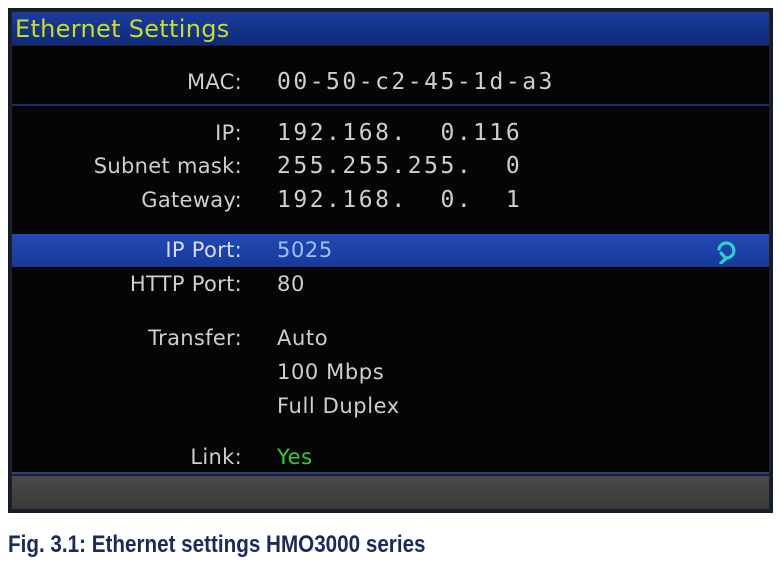 This screenshot has width=781, height=575. What do you see at coordinates (726, 251) in the screenshot?
I see `refresh-icon` at bounding box center [726, 251].